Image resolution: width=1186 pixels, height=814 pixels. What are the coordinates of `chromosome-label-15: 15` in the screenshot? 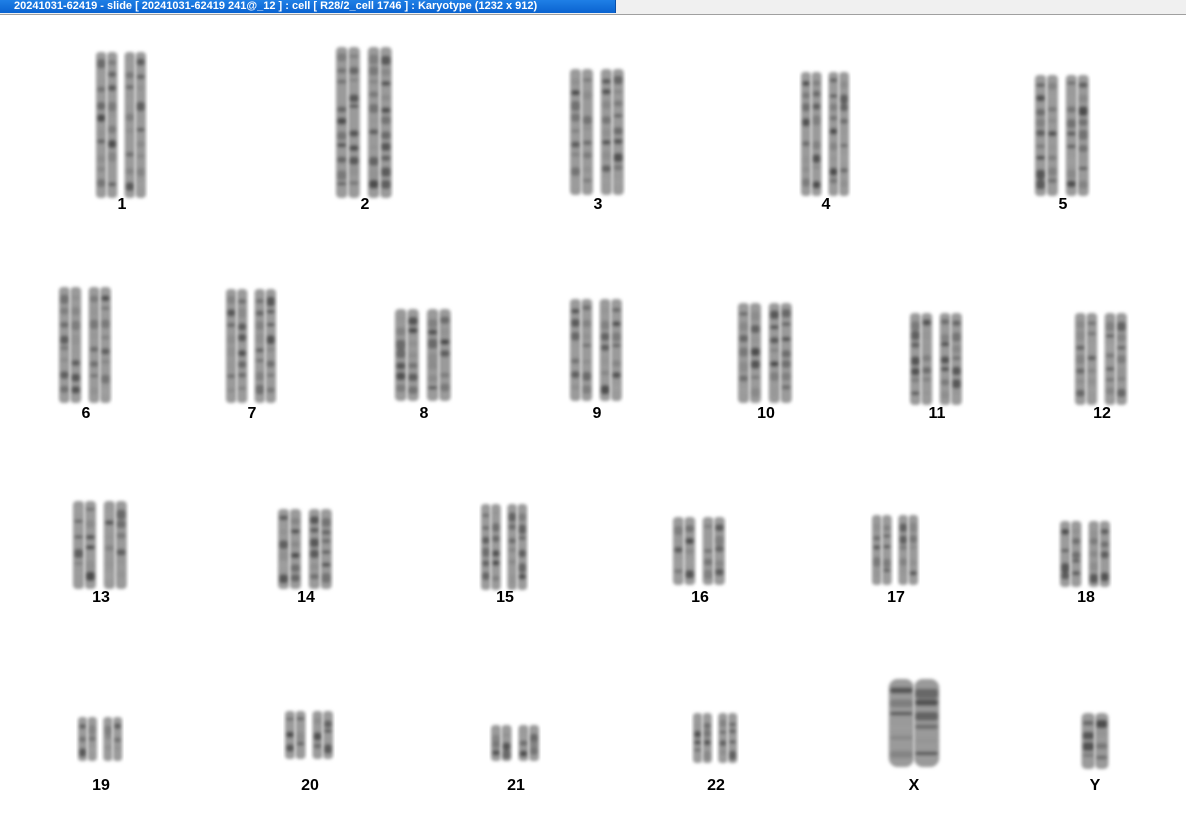 It's located at (505, 597).